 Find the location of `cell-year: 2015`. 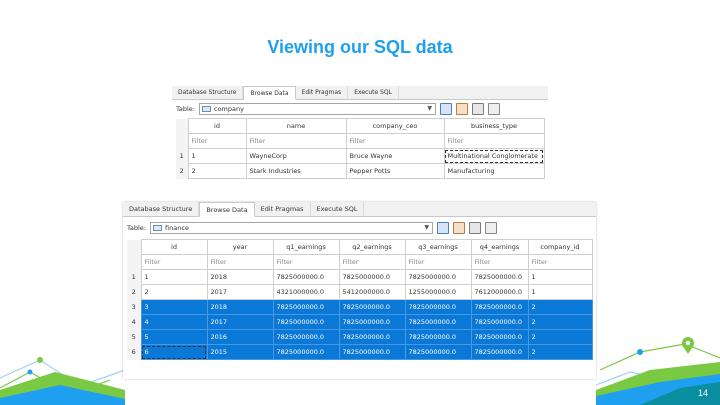

cell-year: 2015 is located at coordinates (240, 352).